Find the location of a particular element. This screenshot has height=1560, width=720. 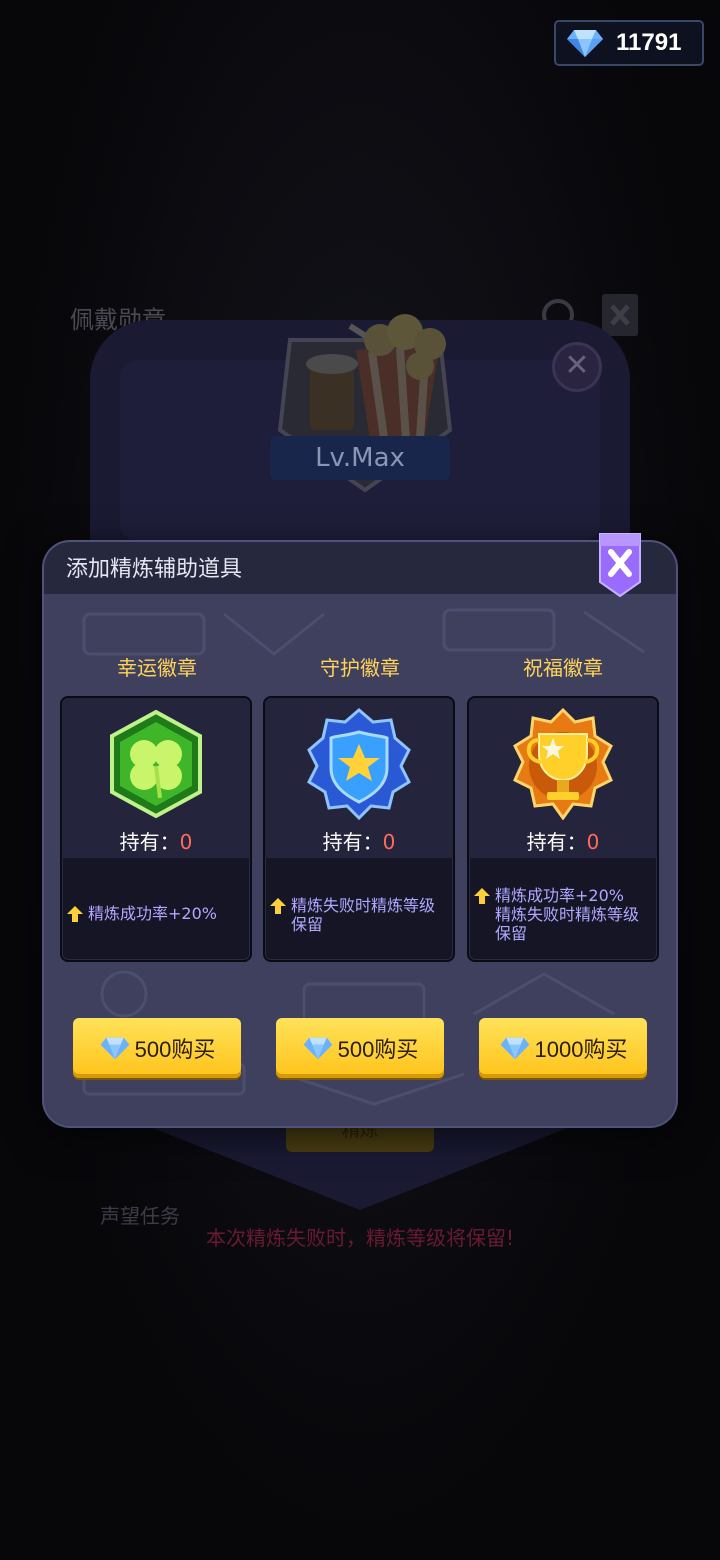

item-description: 精炼失败时精炼等级 保留 is located at coordinates (361, 915).